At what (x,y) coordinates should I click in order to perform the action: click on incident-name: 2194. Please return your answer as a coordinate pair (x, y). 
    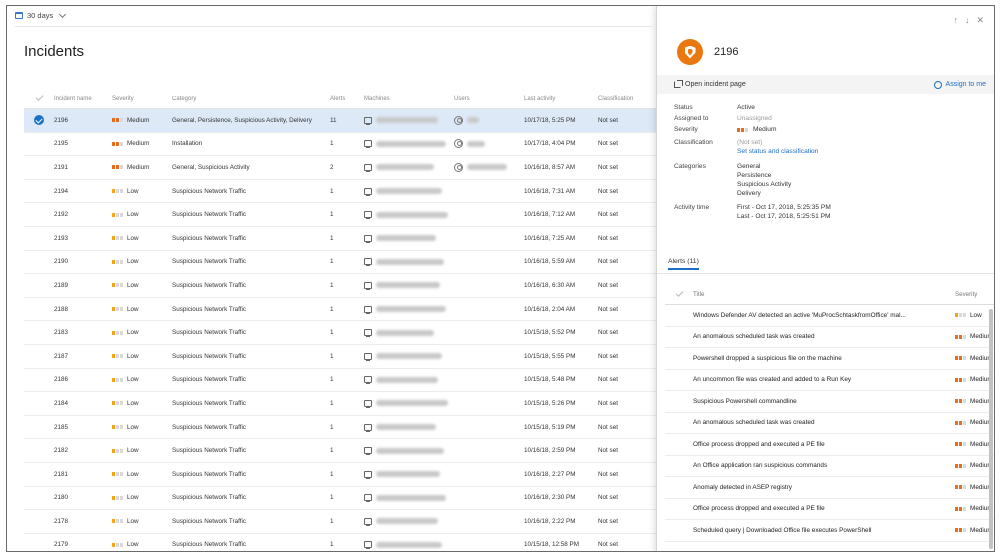
    Looking at the image, I should click on (83, 191).